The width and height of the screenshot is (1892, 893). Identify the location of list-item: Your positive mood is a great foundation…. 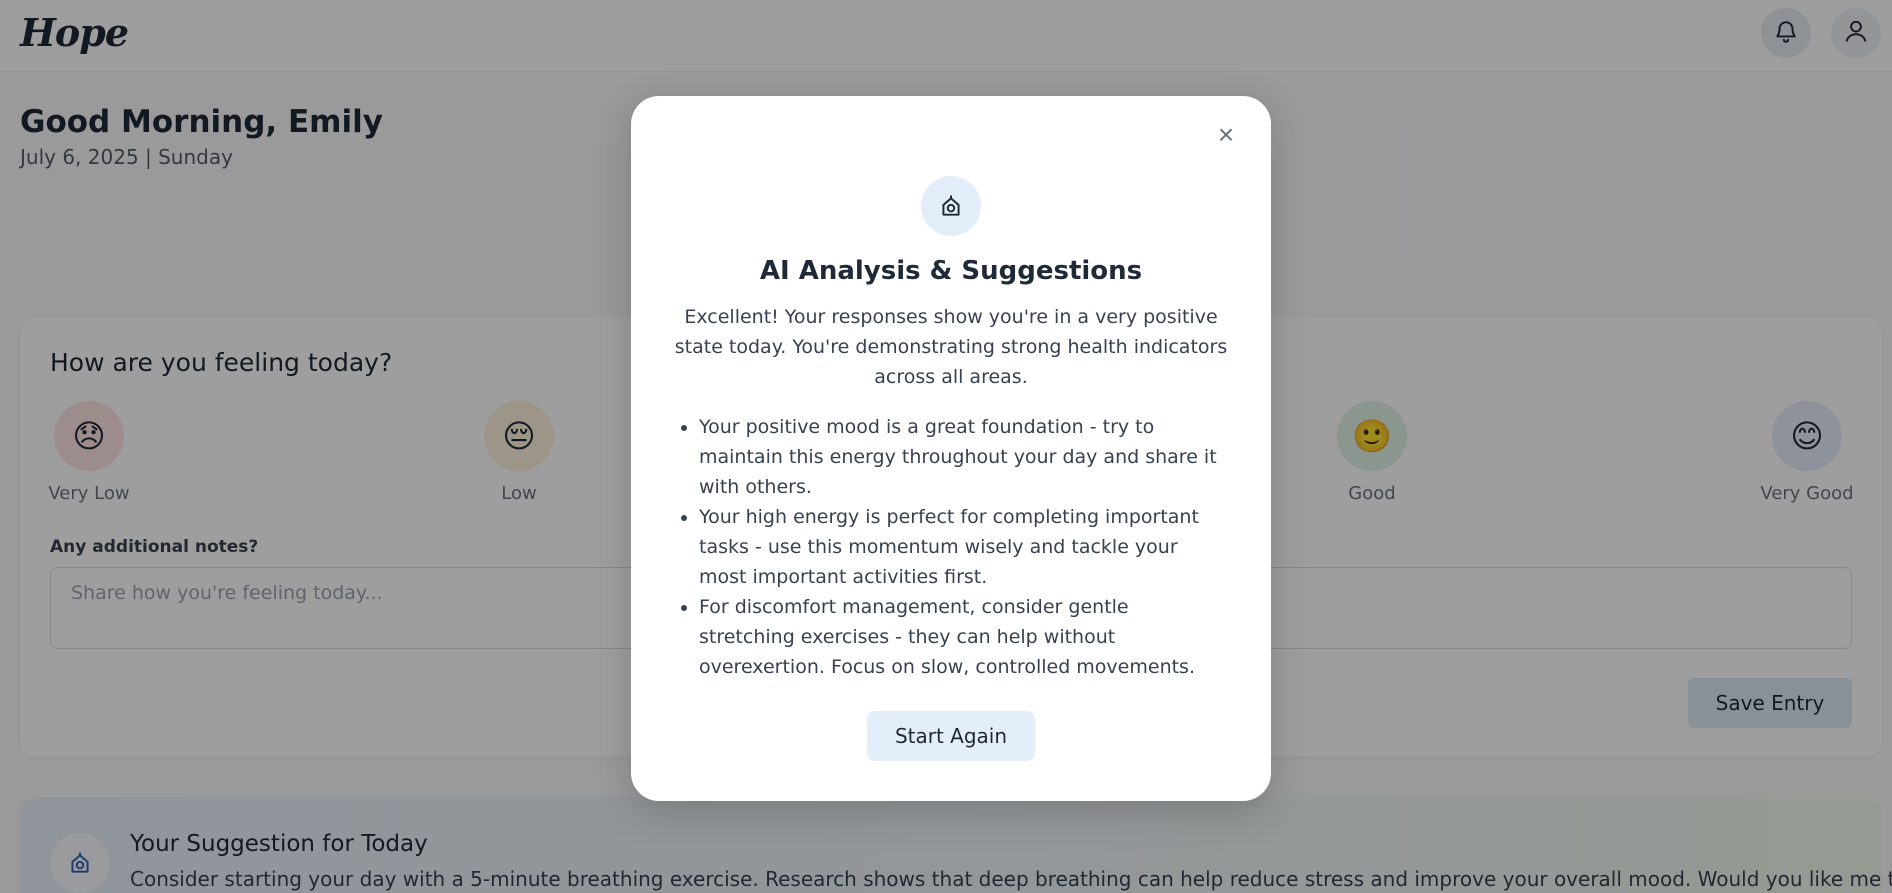
(964, 457).